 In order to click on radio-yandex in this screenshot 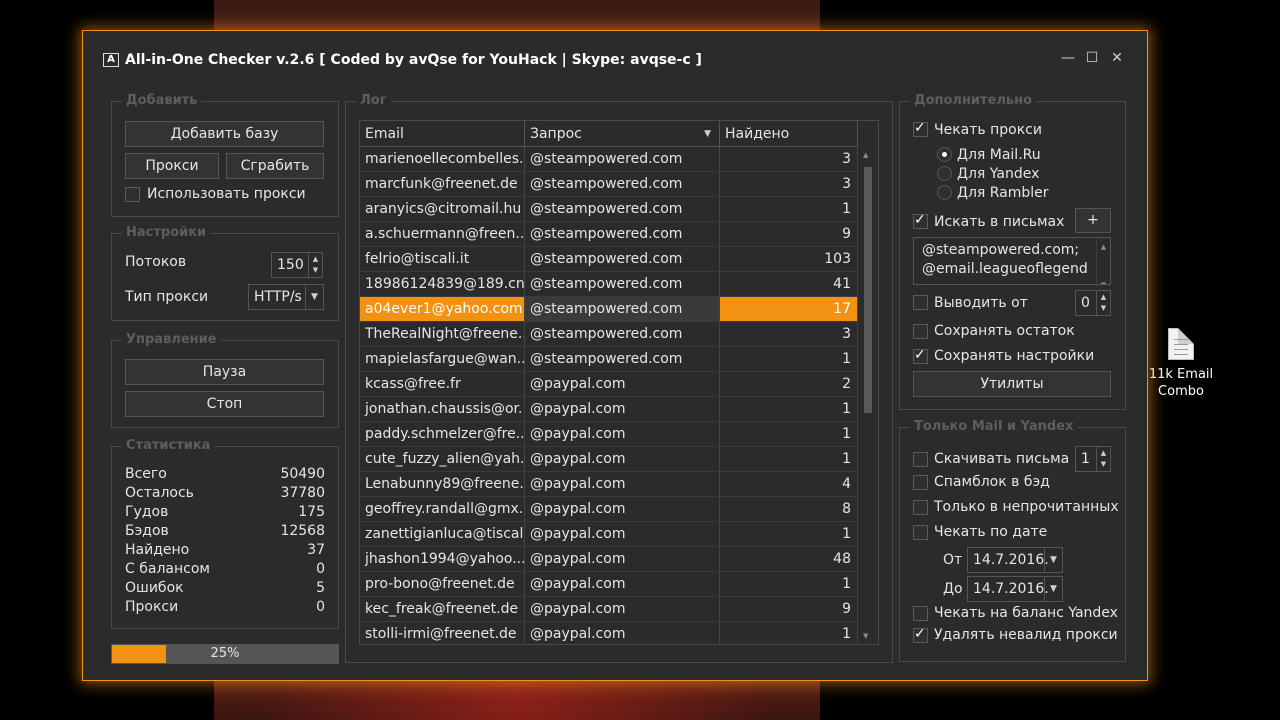, I will do `click(944, 173)`.